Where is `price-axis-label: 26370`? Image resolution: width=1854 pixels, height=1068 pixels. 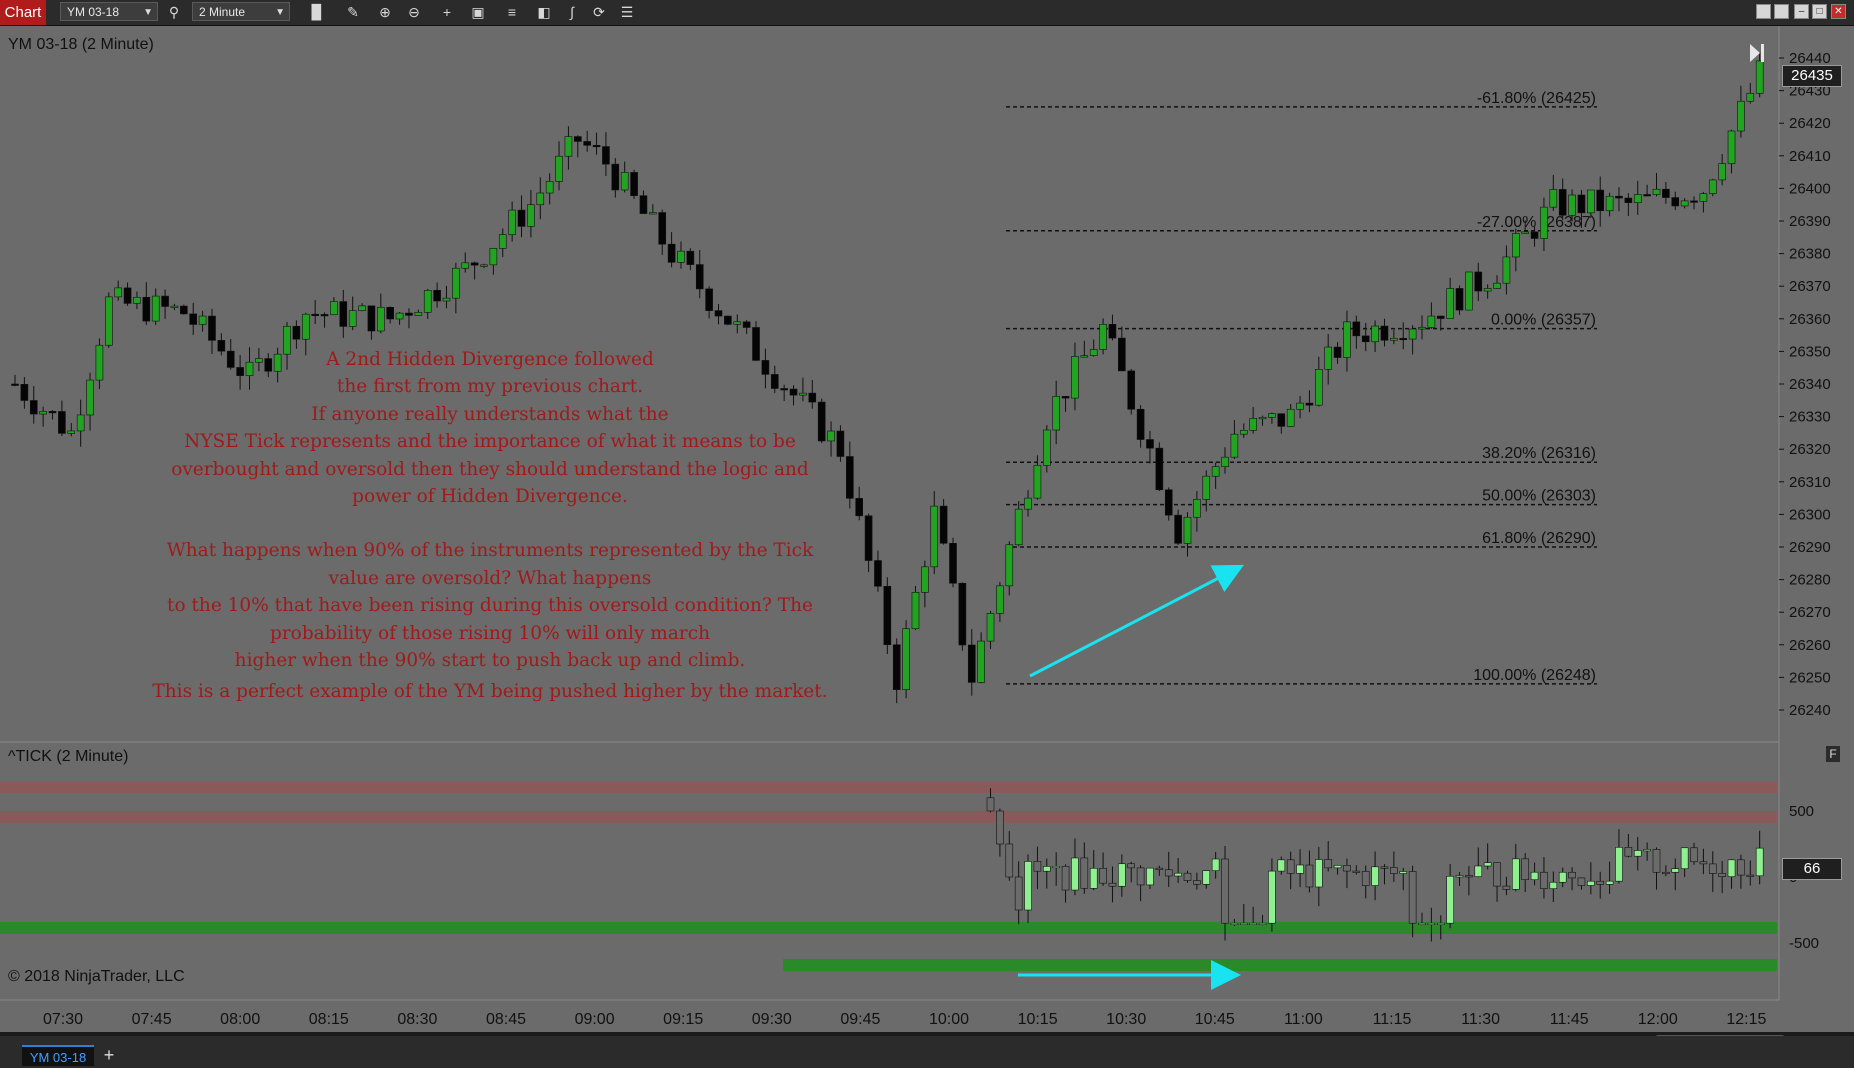 price-axis-label: 26370 is located at coordinates (1810, 286).